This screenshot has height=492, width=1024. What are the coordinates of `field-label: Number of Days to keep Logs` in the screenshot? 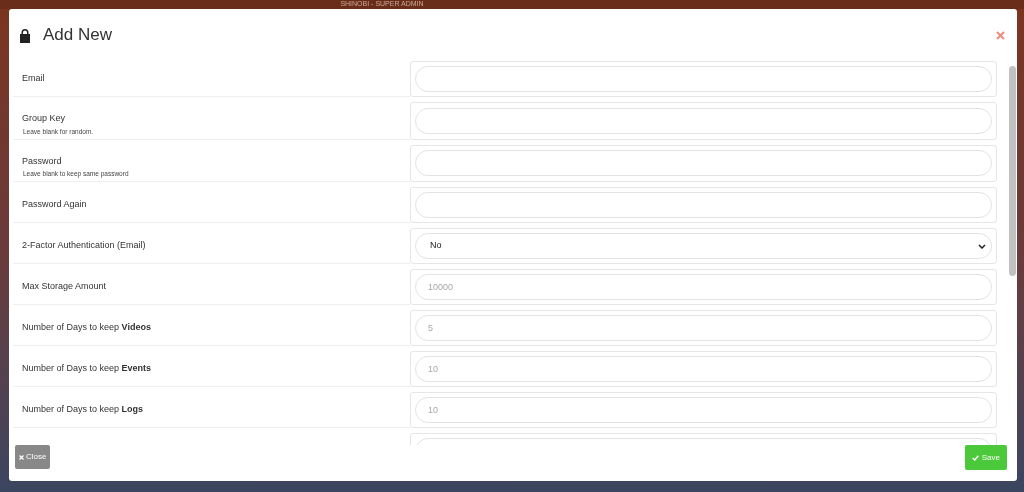 It's located at (83, 409).